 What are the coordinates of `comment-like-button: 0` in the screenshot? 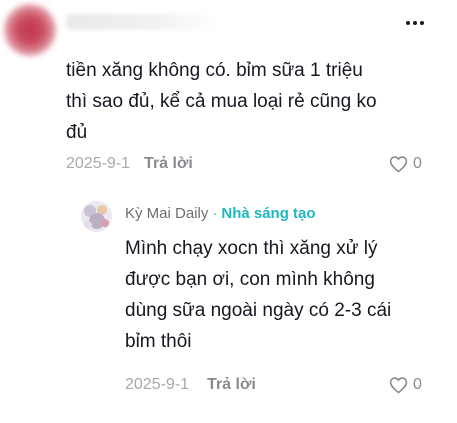 It's located at (405, 164).